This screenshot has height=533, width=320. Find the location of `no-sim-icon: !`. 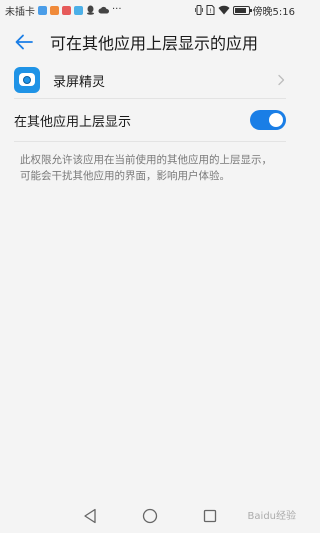

no-sim-icon: ! is located at coordinates (210, 10).